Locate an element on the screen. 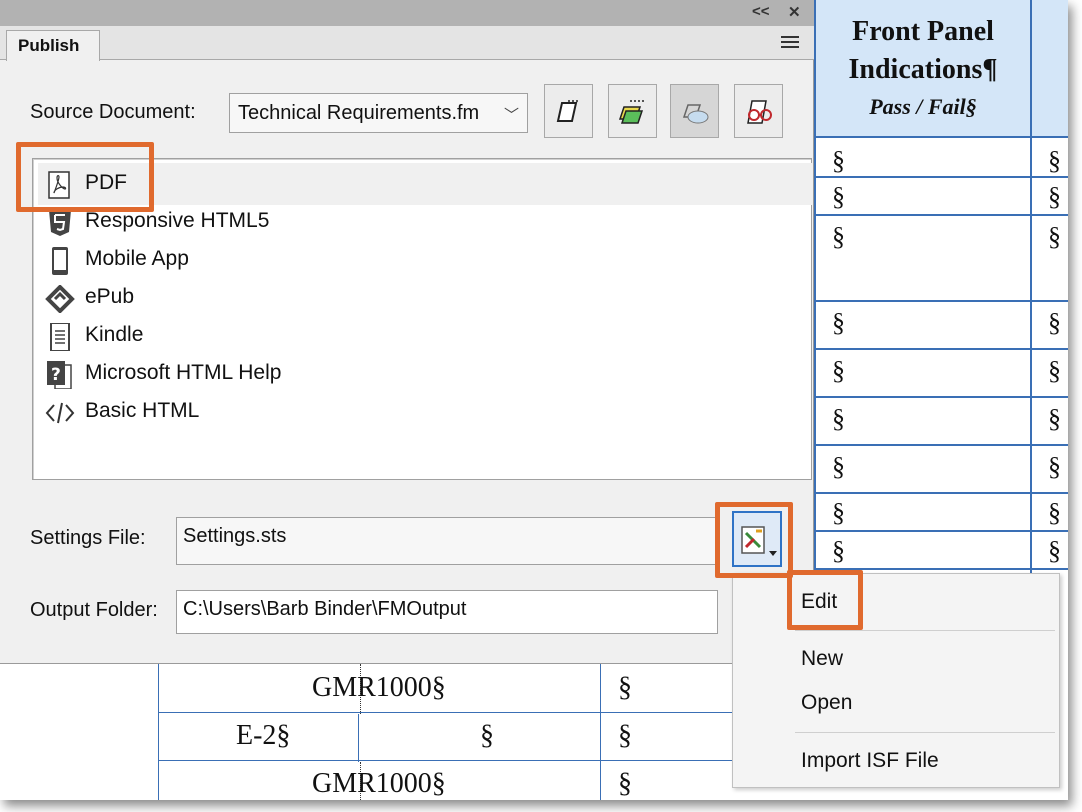 This screenshot has height=812, width=1082. tab-publish: Publish is located at coordinates (53, 45).